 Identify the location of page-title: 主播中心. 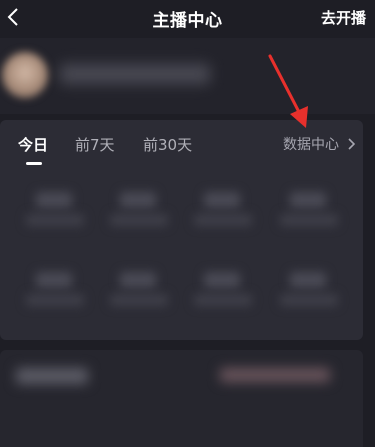
(187, 21).